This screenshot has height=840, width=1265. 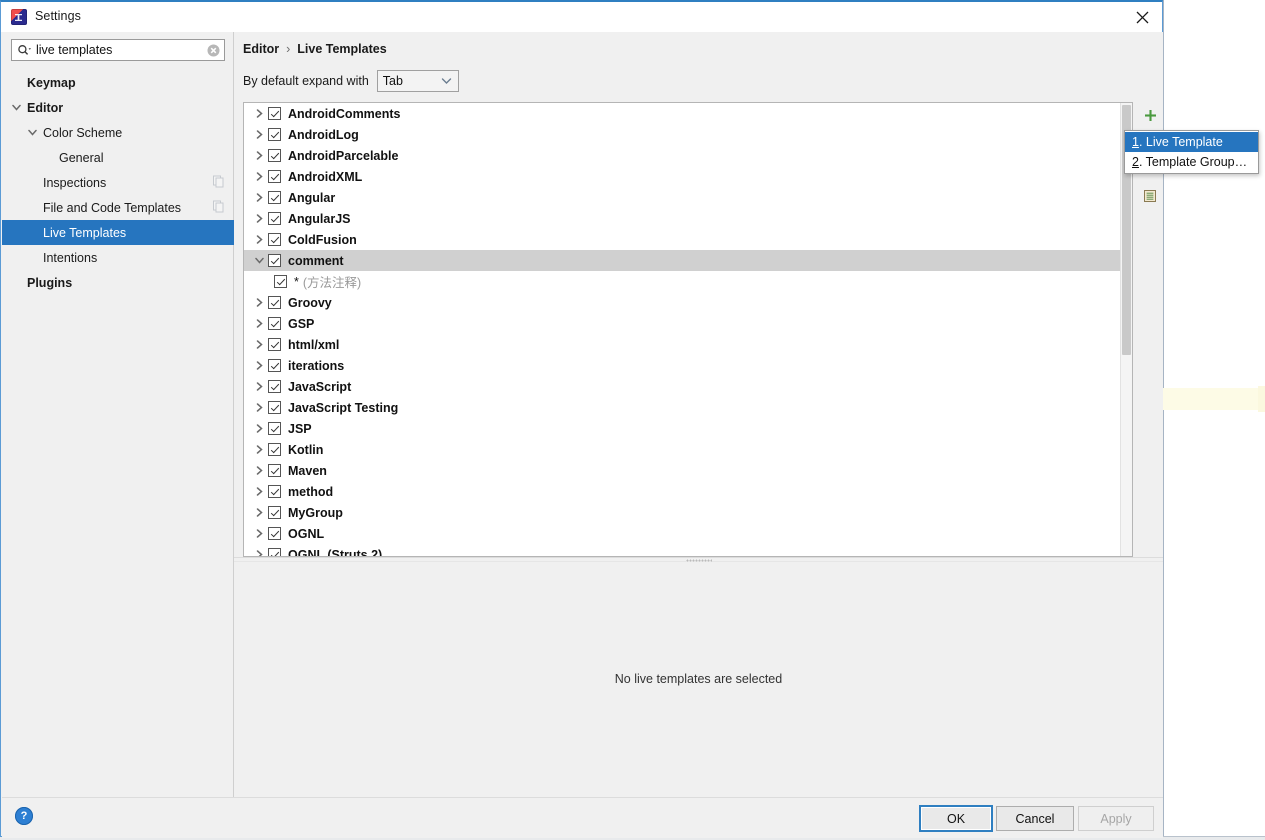 What do you see at coordinates (688, 386) in the screenshot?
I see `table-row: JavaScript` at bounding box center [688, 386].